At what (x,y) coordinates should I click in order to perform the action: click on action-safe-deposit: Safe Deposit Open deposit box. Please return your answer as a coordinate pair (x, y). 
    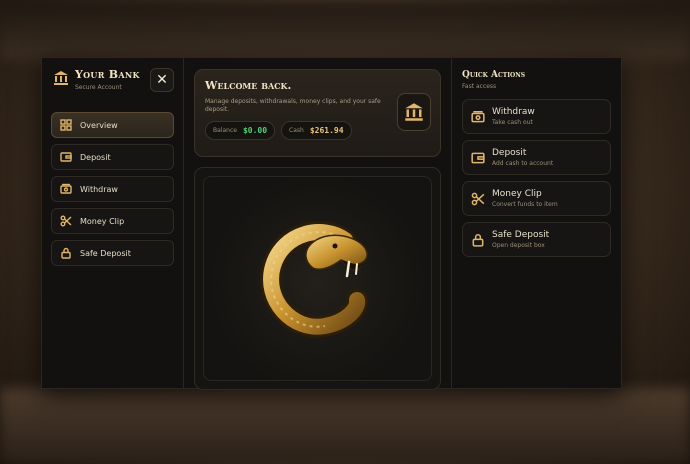
    Looking at the image, I should click on (536, 239).